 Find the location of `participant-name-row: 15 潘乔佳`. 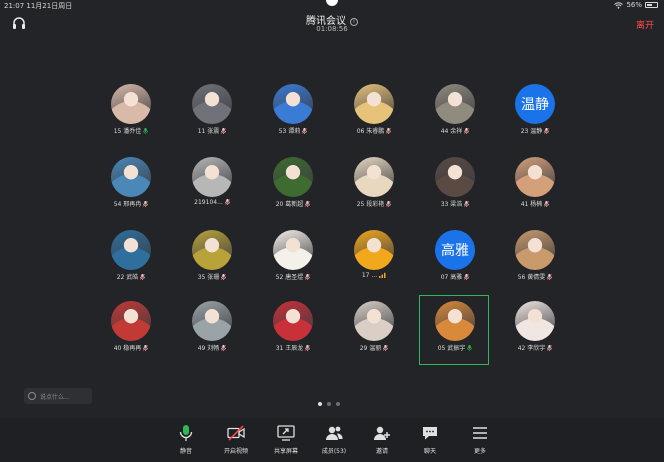

participant-name-row: 15 潘乔佳 is located at coordinates (131, 130).